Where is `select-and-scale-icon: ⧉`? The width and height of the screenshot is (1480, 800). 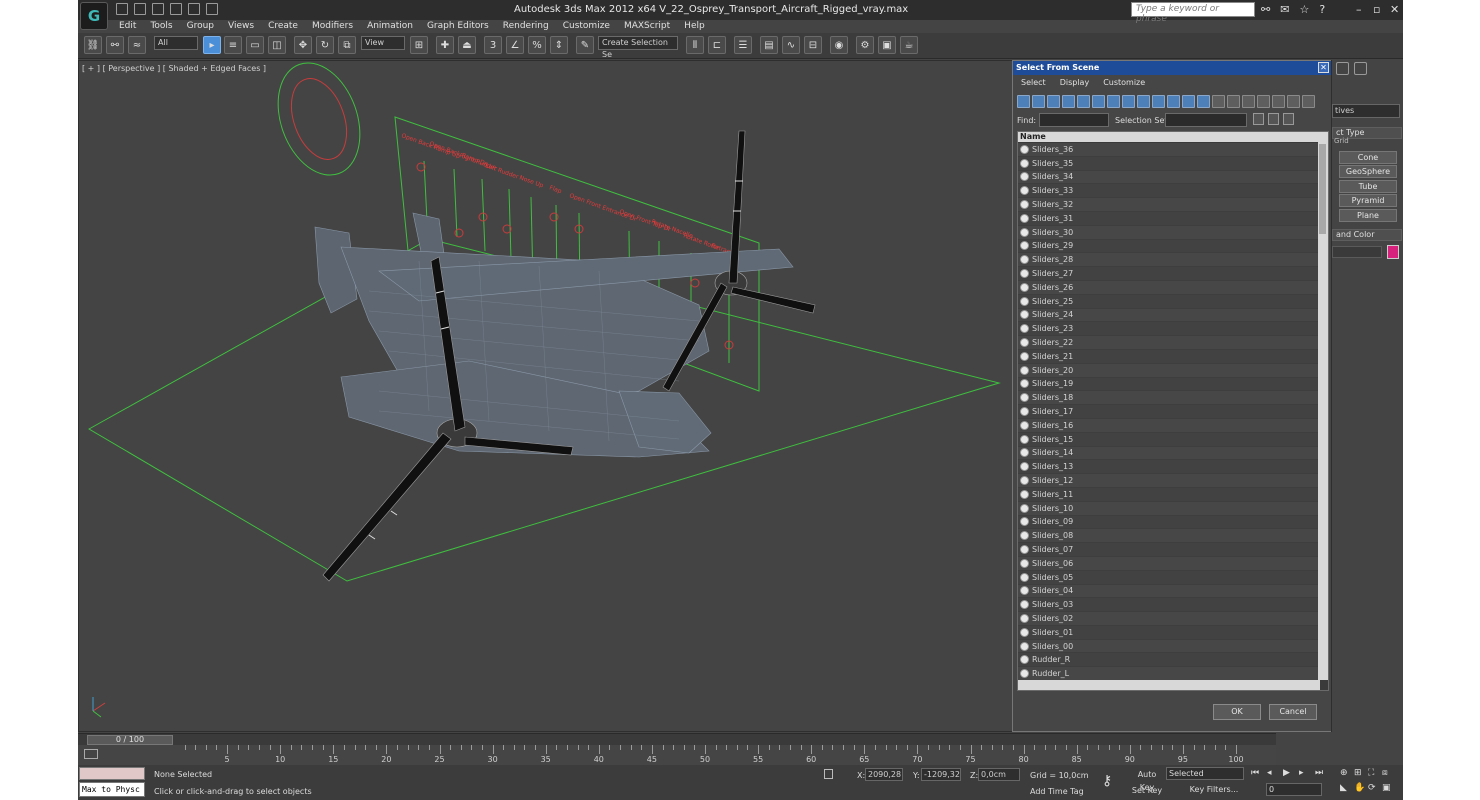 select-and-scale-icon: ⧉ is located at coordinates (347, 45).